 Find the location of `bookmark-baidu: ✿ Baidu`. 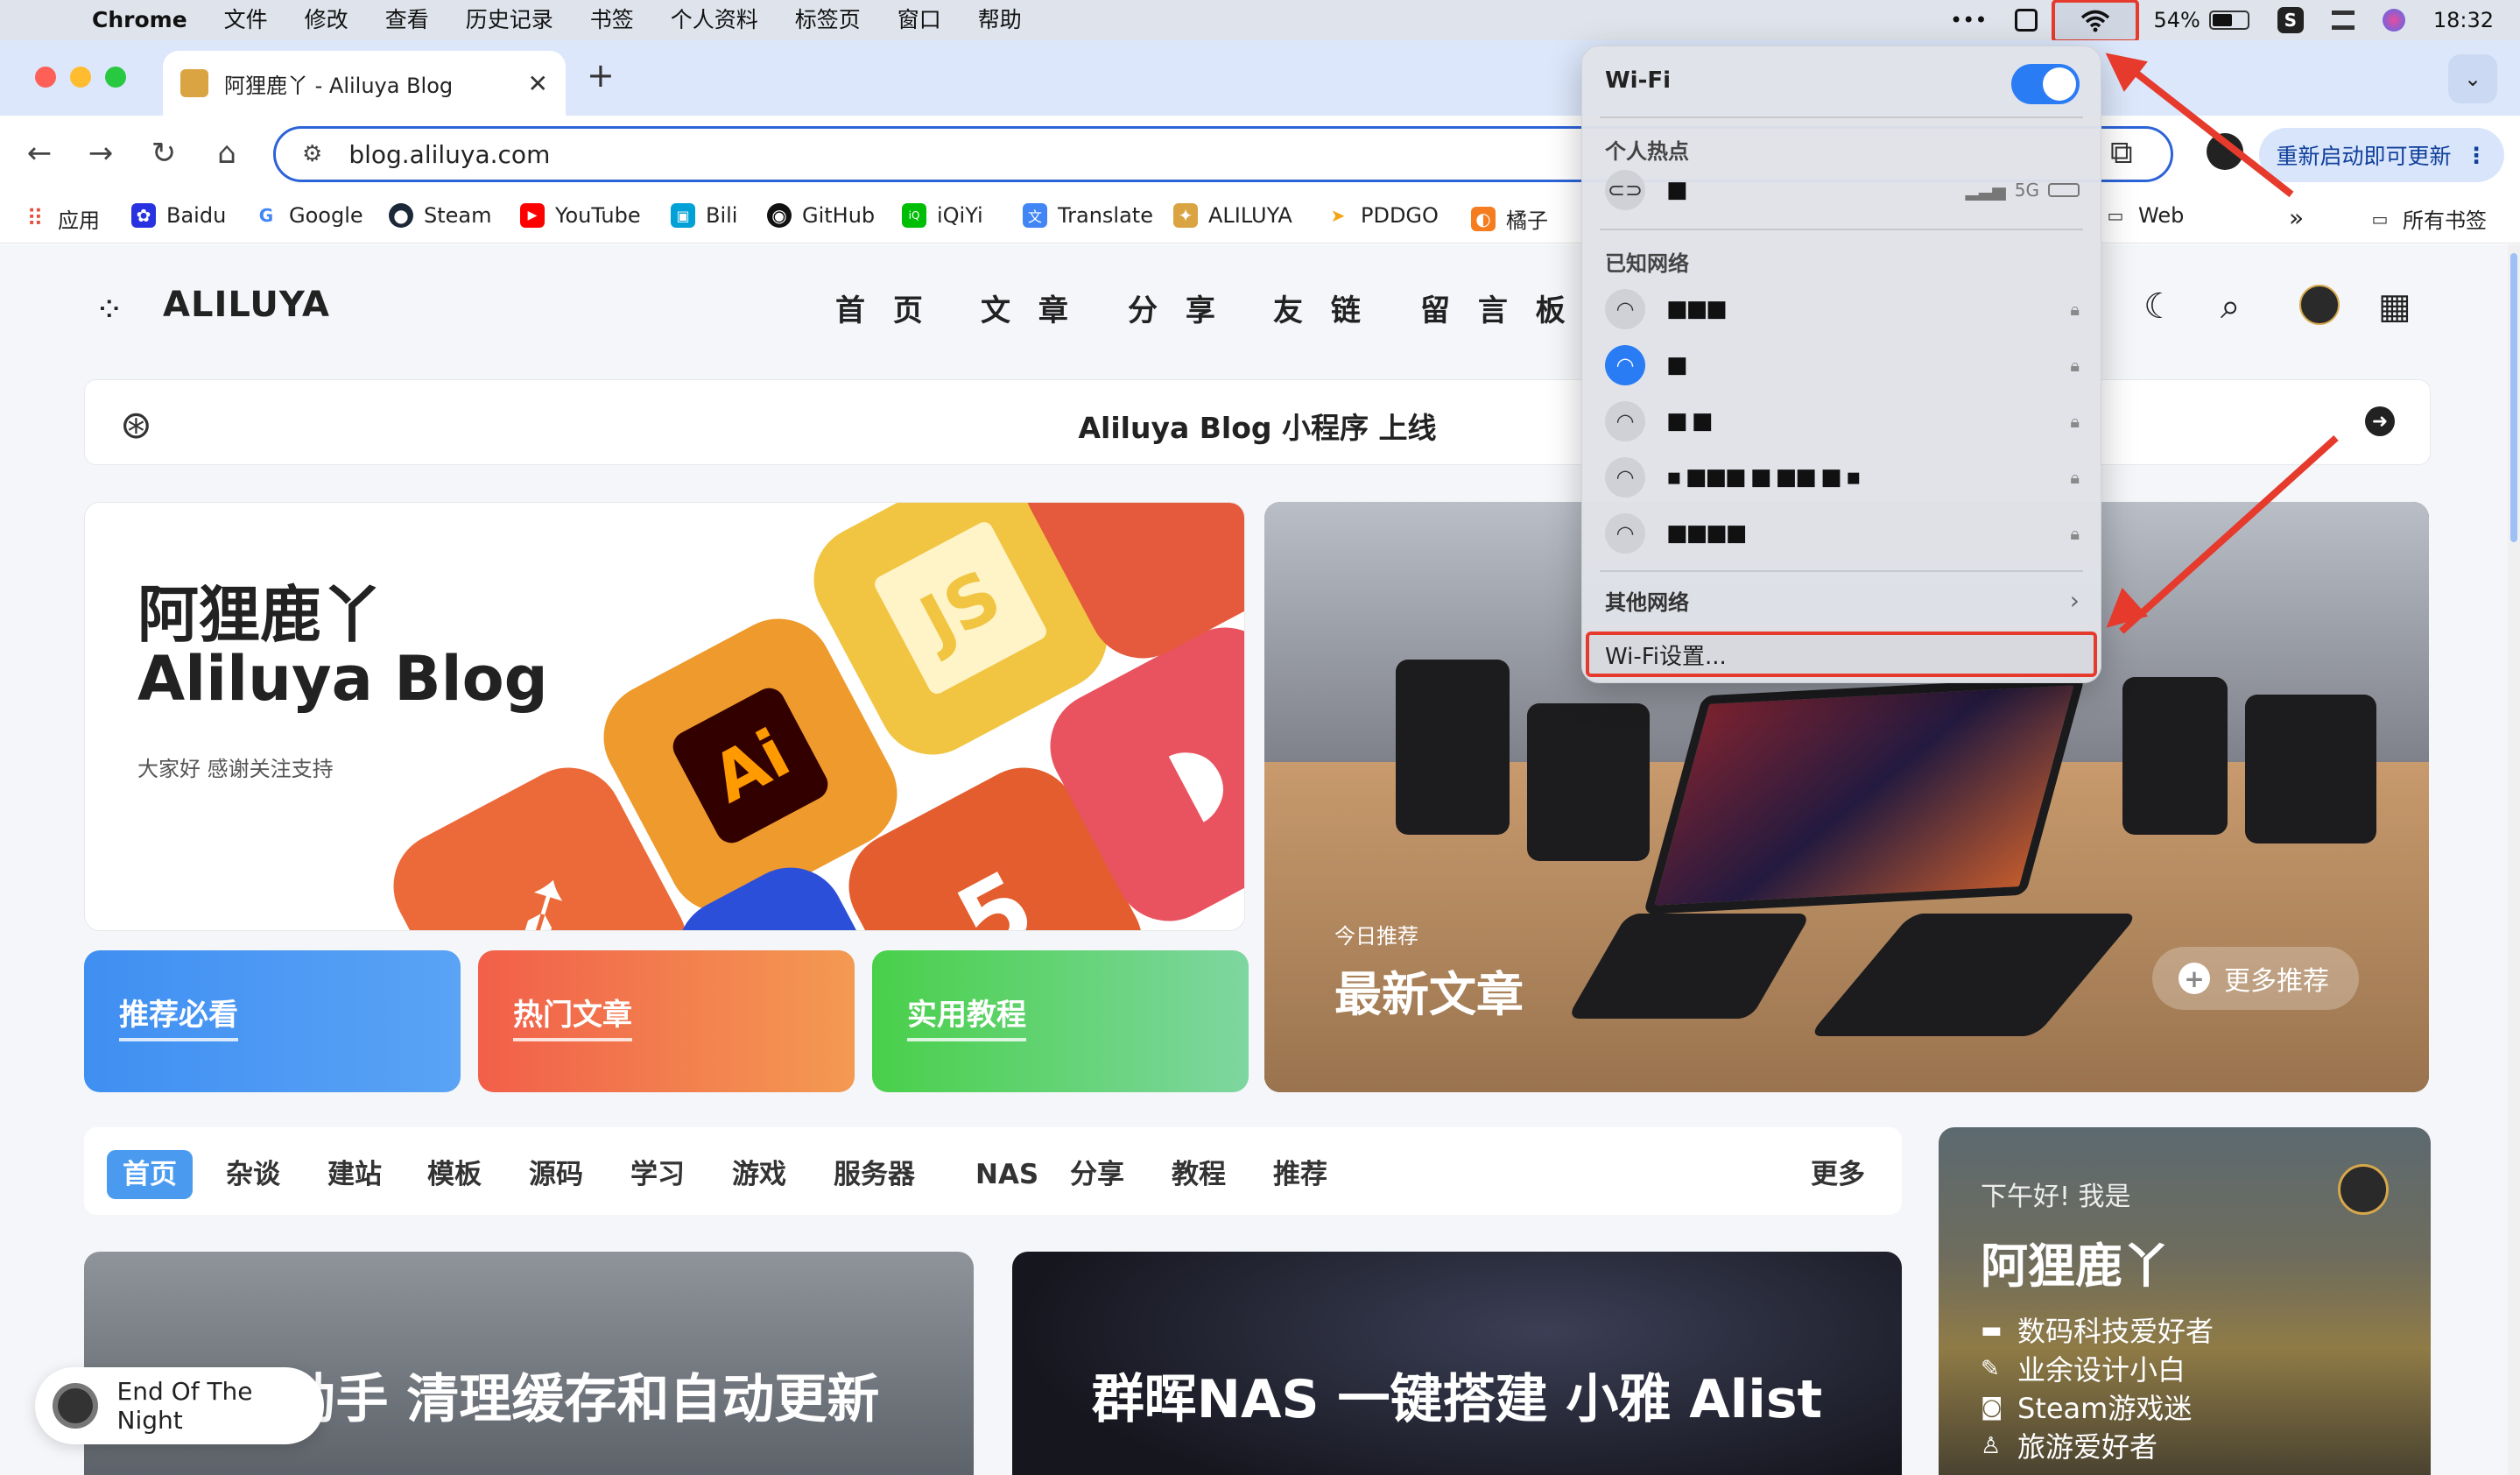

bookmark-baidu: ✿ Baidu is located at coordinates (178, 215).